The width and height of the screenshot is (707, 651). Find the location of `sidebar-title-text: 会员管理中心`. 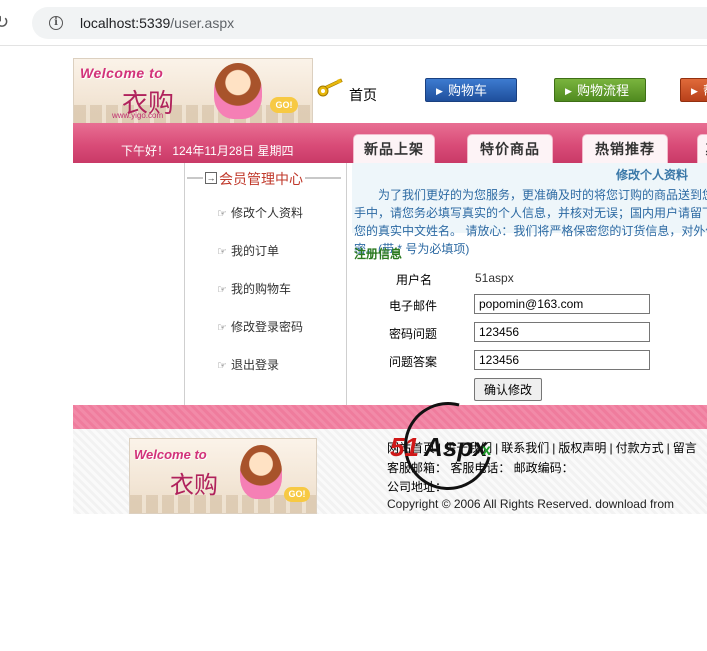

sidebar-title-text: 会员管理中心 is located at coordinates (261, 179).